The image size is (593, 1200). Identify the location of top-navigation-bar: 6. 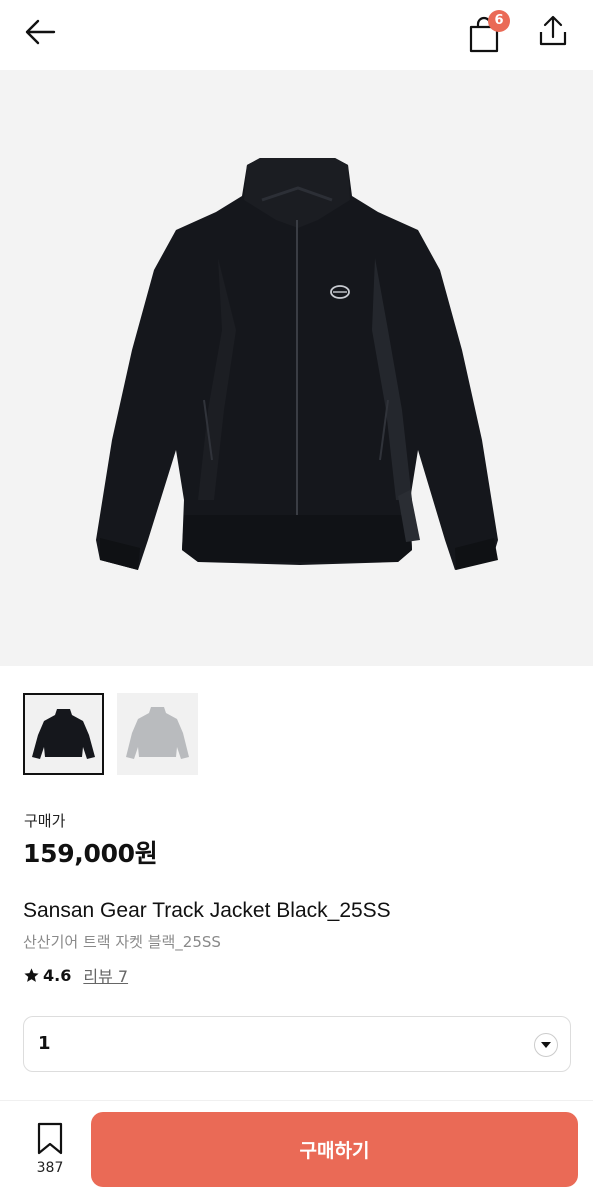
(296, 35).